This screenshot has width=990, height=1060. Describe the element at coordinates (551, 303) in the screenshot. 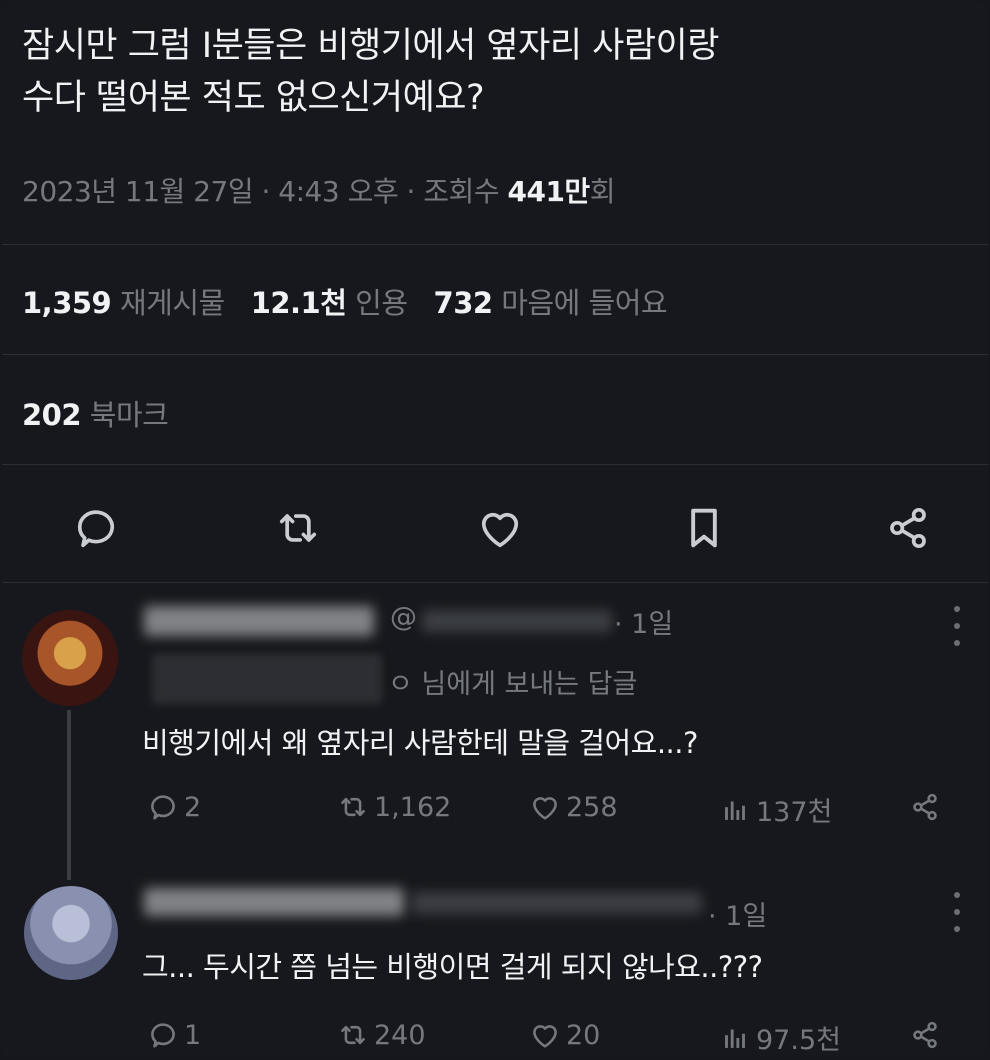

I see `like-stat: 732 마음에 들어요` at that location.